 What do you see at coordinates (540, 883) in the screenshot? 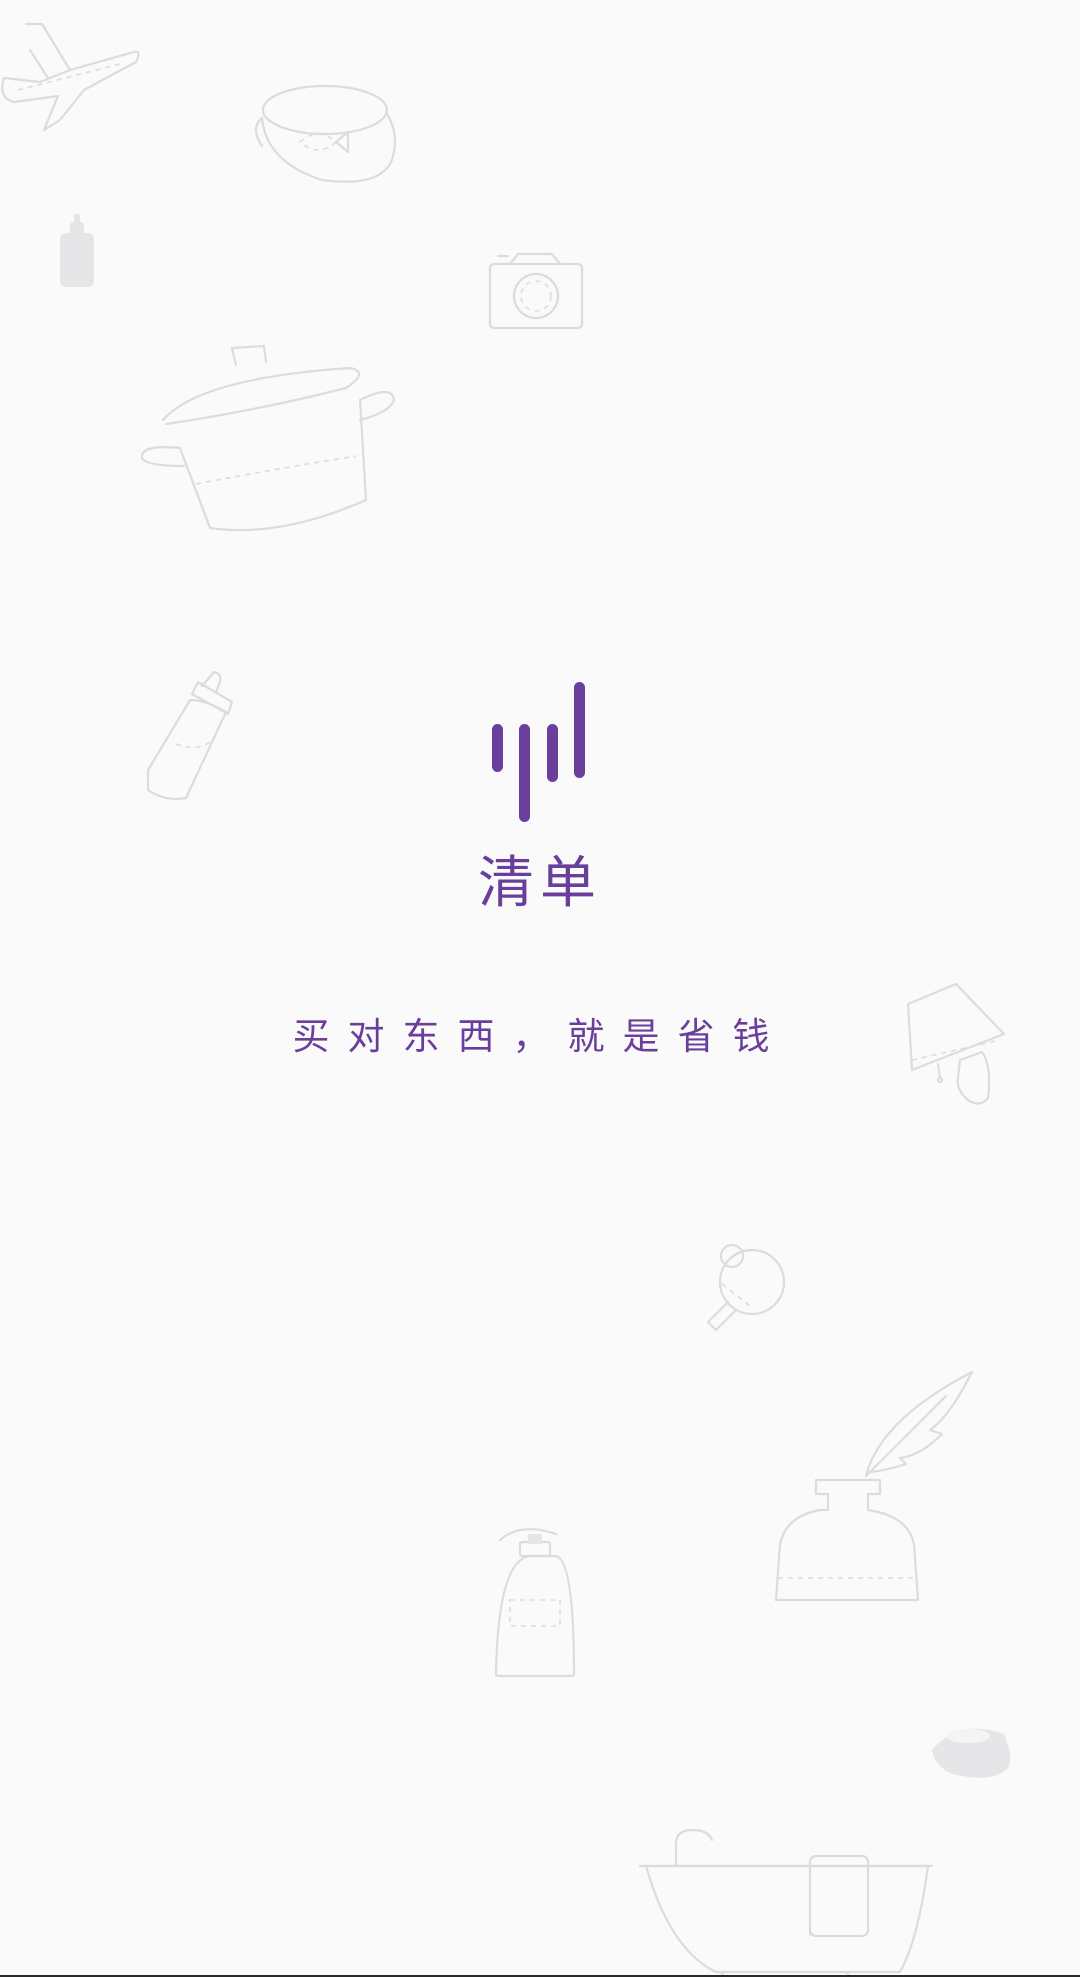
I see `app-name: 清单` at bounding box center [540, 883].